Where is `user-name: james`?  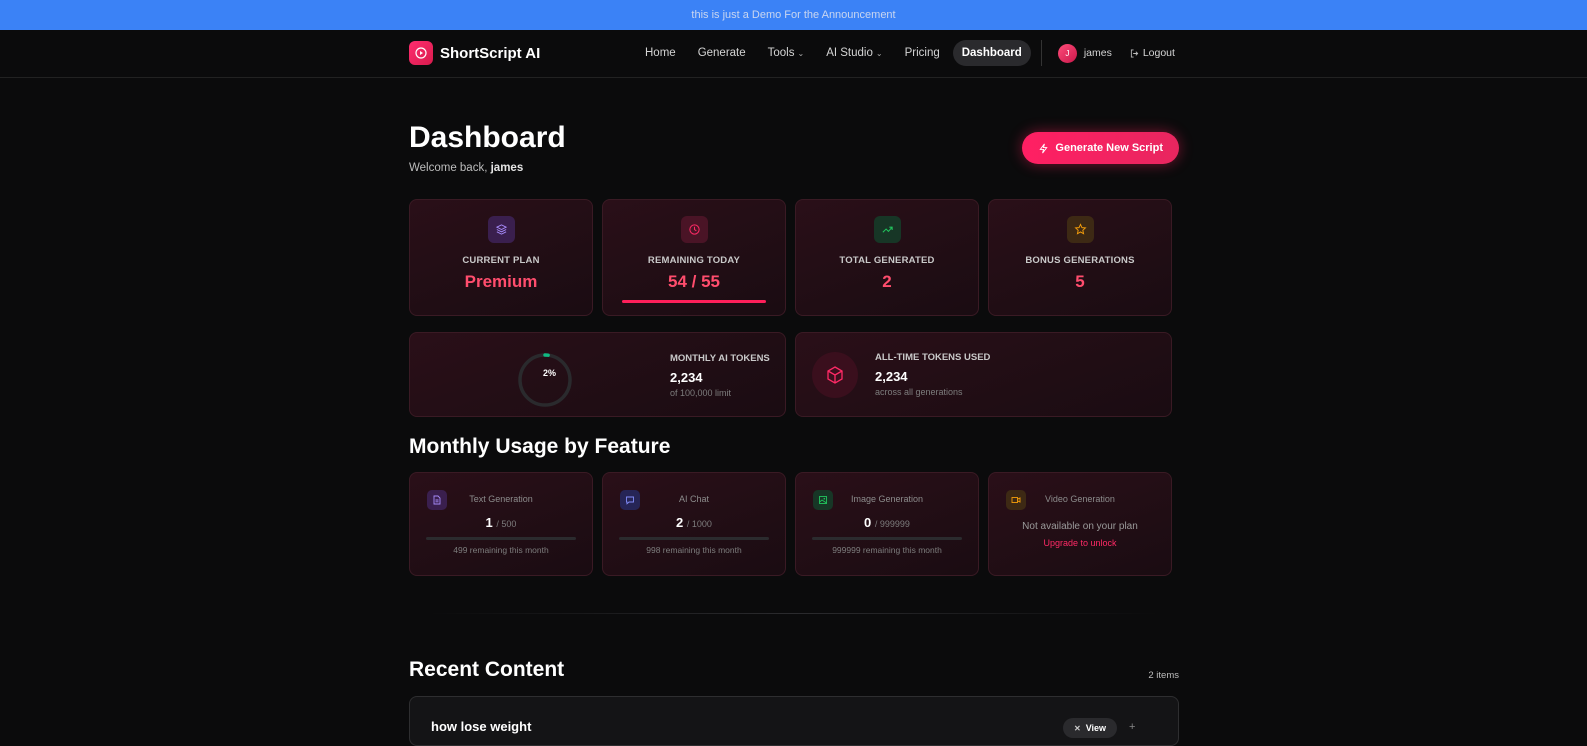
user-name: james is located at coordinates (1097, 53).